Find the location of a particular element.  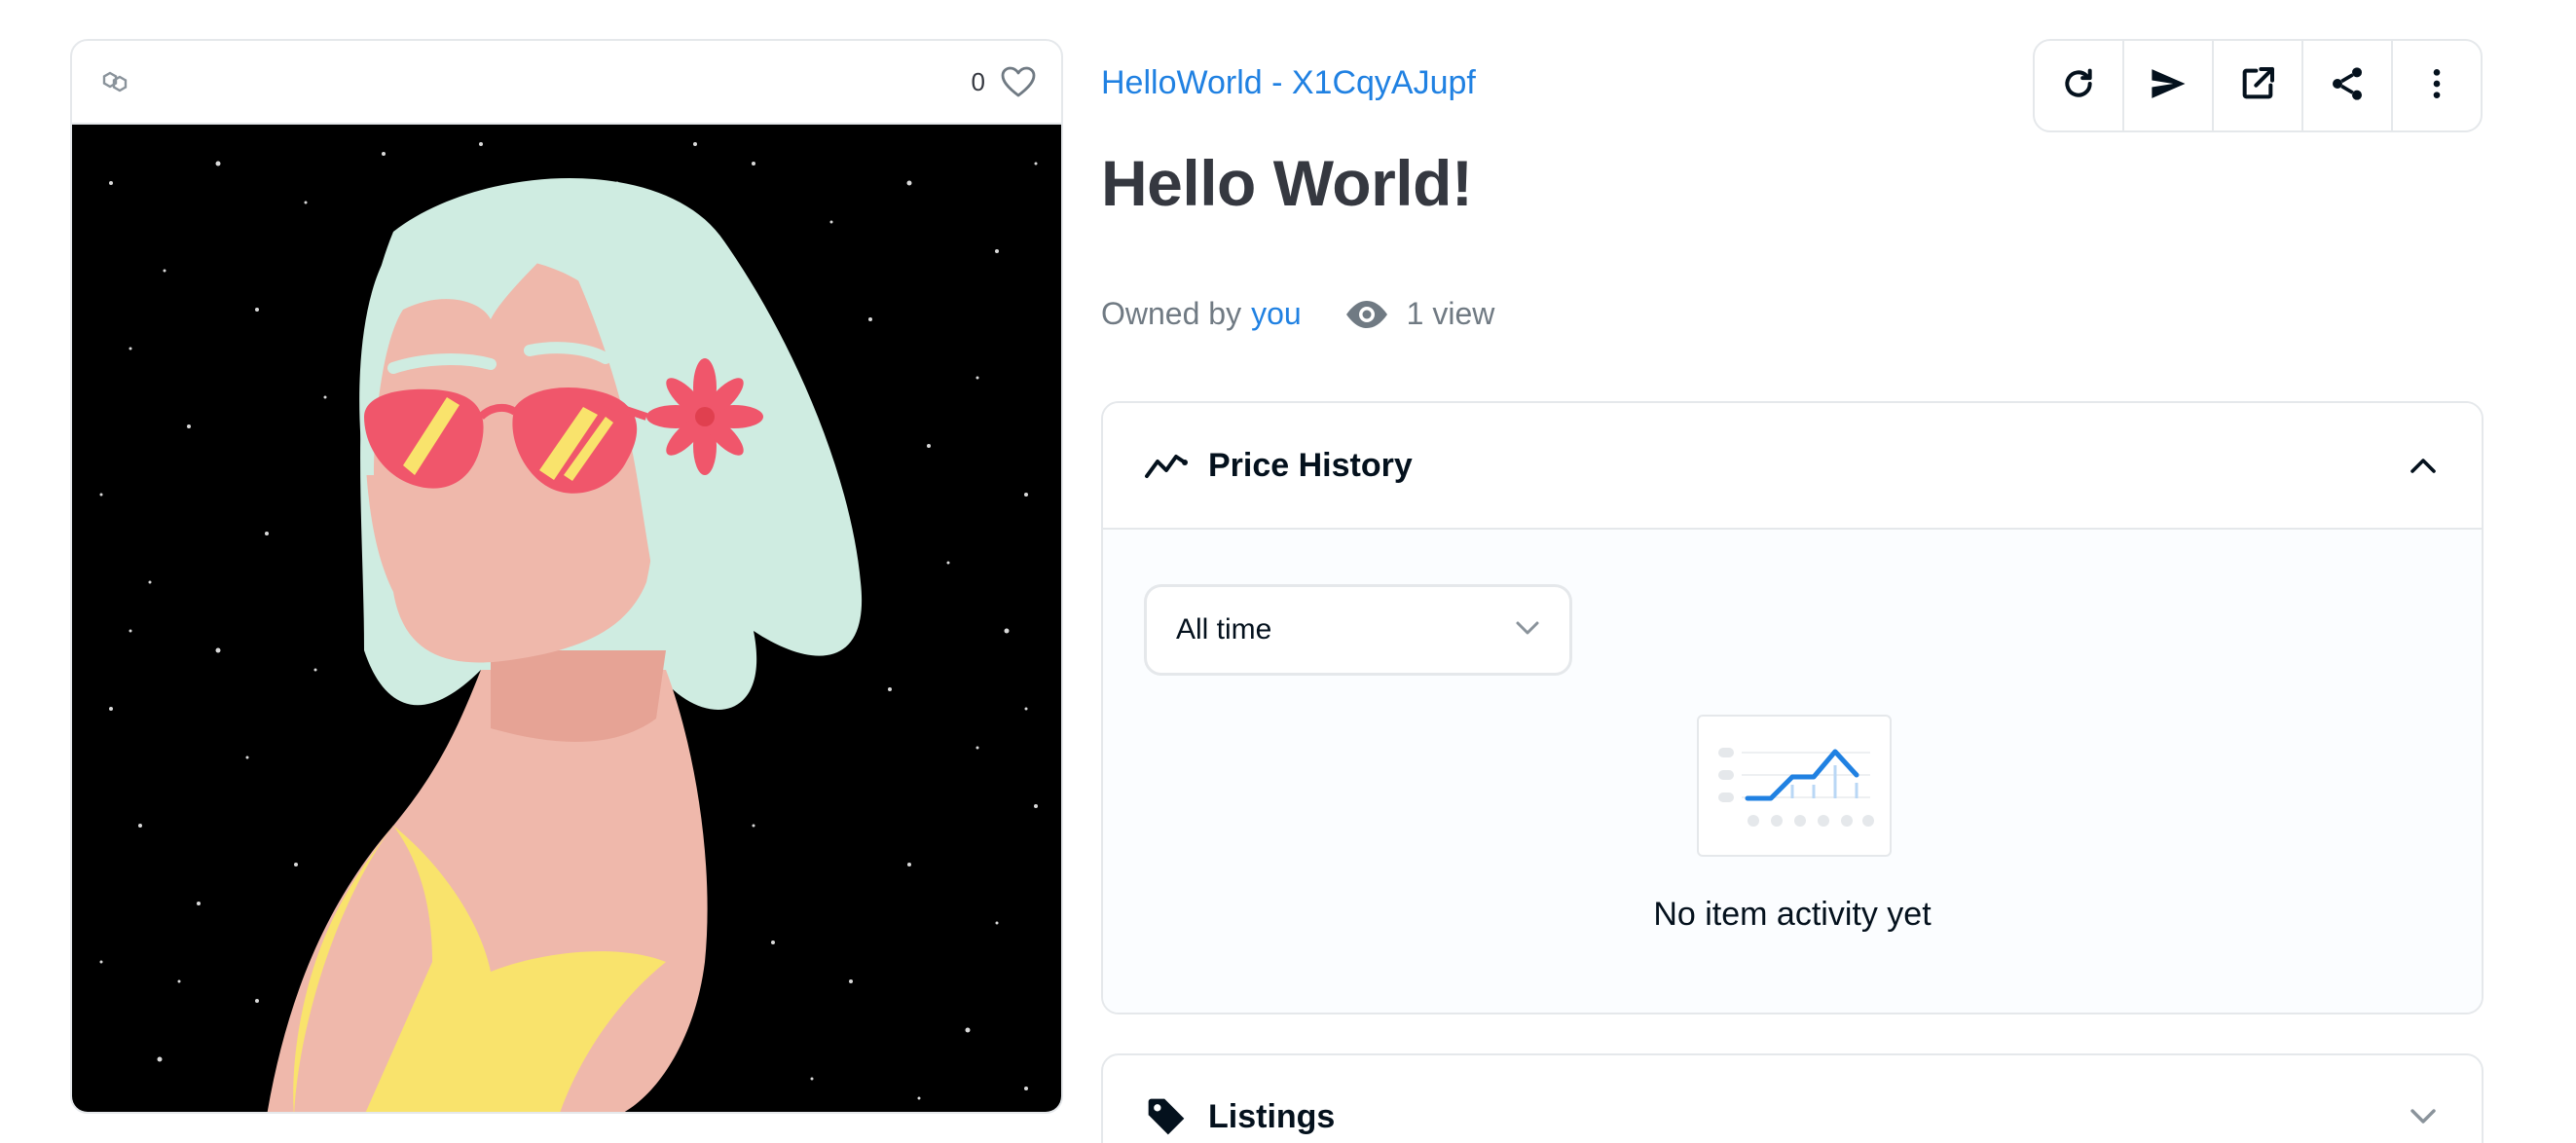

ownership-row: Owned by you 1 view is located at coordinates (1297, 314).